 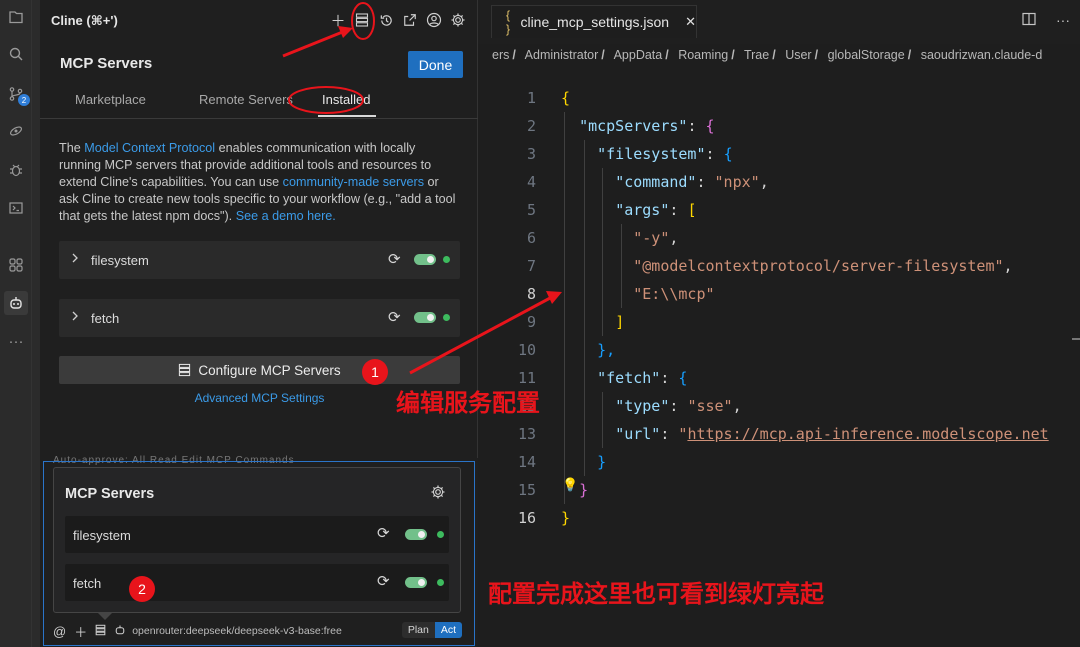 What do you see at coordinates (779, 210) in the screenshot?
I see `code-line: 5 "args": [` at bounding box center [779, 210].